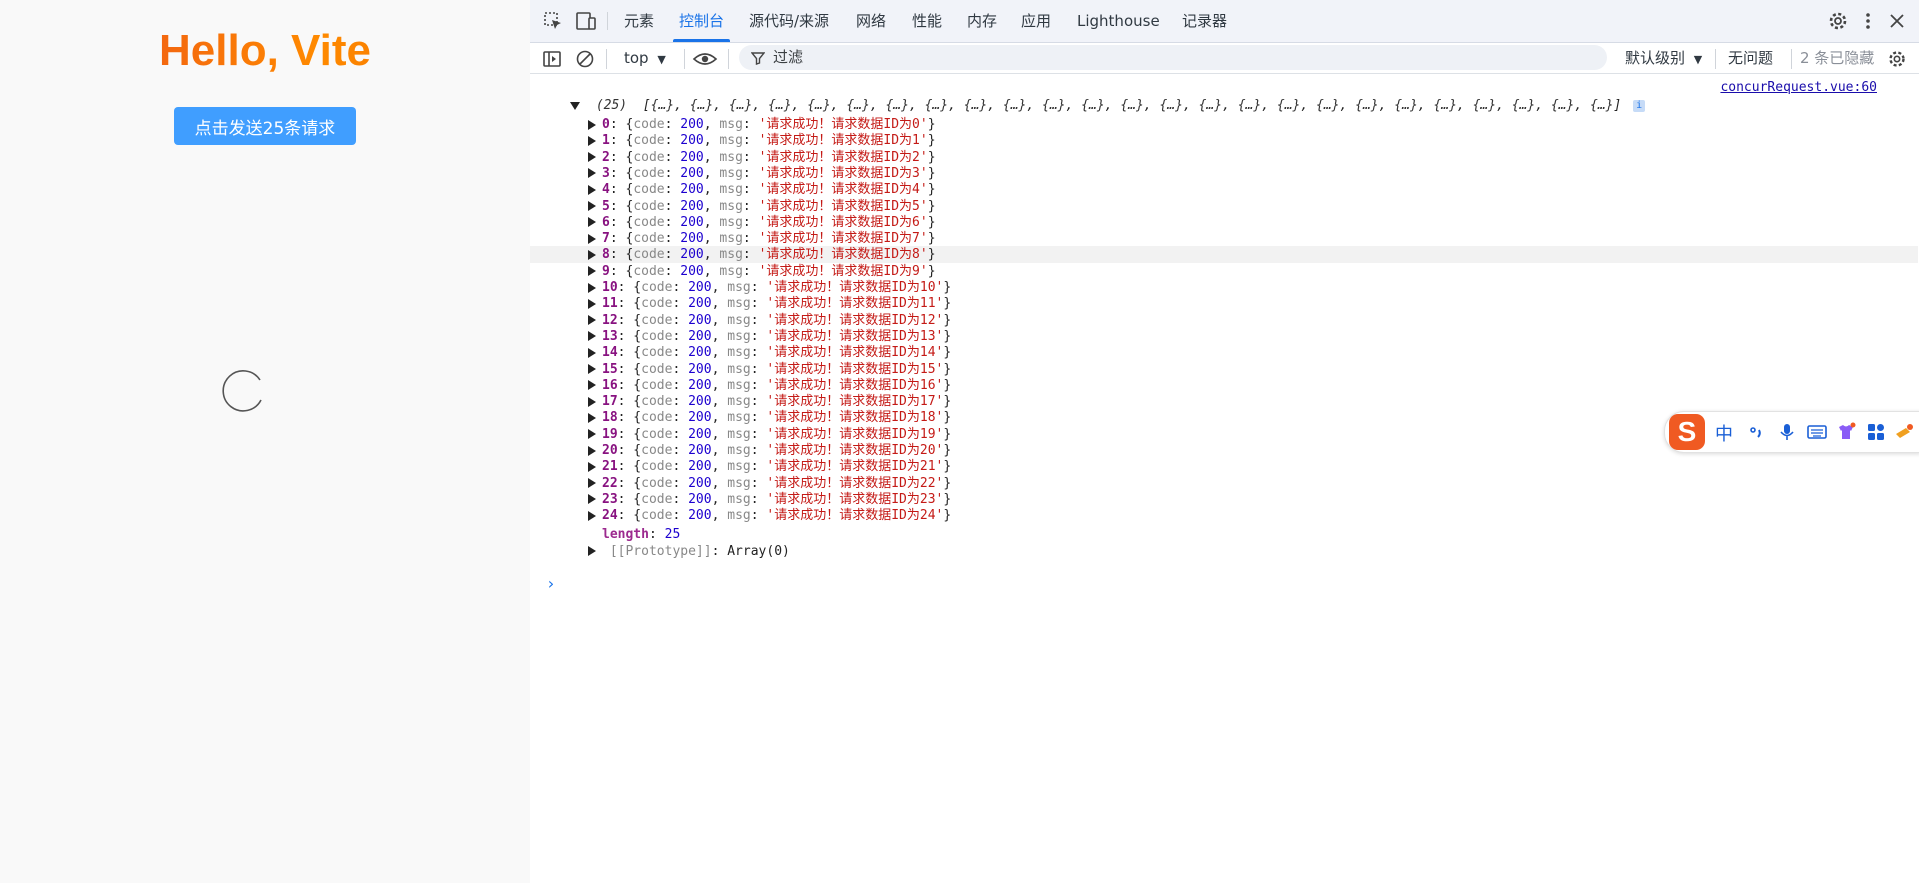  What do you see at coordinates (1663, 59) in the screenshot?
I see `log-level-select: 默认级别 ▼` at bounding box center [1663, 59].